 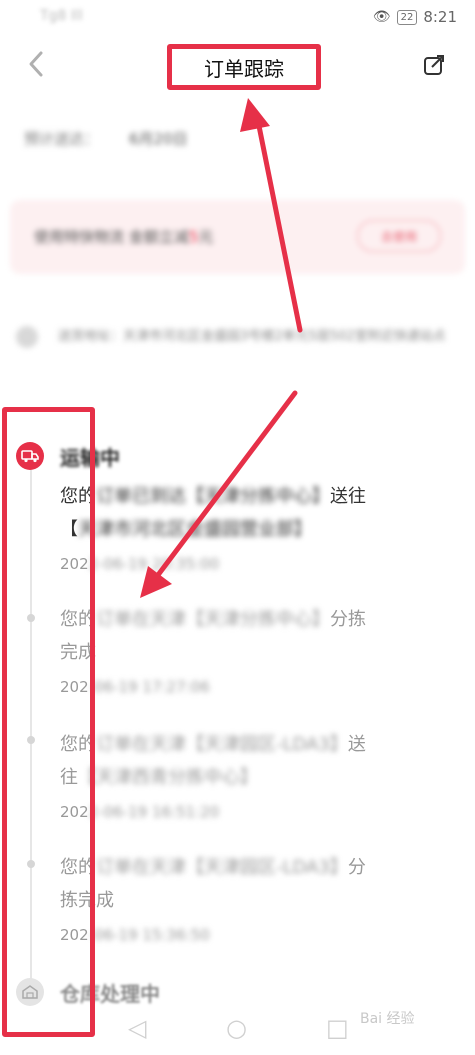 I want to click on back-button, so click(x=36, y=67).